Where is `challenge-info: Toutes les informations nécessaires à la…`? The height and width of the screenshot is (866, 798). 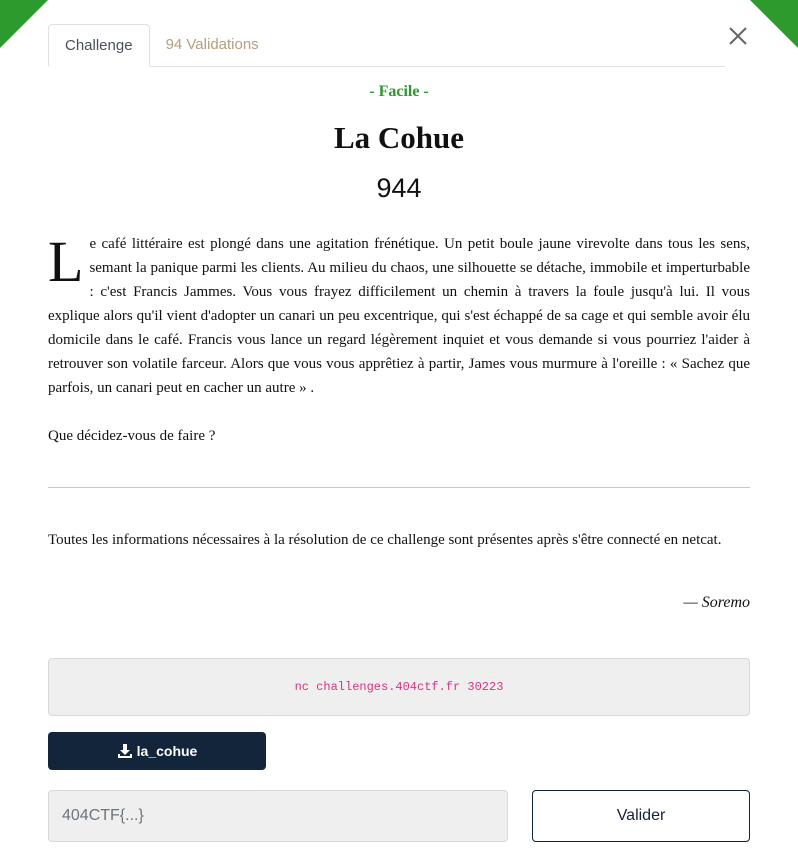
challenge-info: Toutes les informations nécessaires à la… is located at coordinates (385, 540).